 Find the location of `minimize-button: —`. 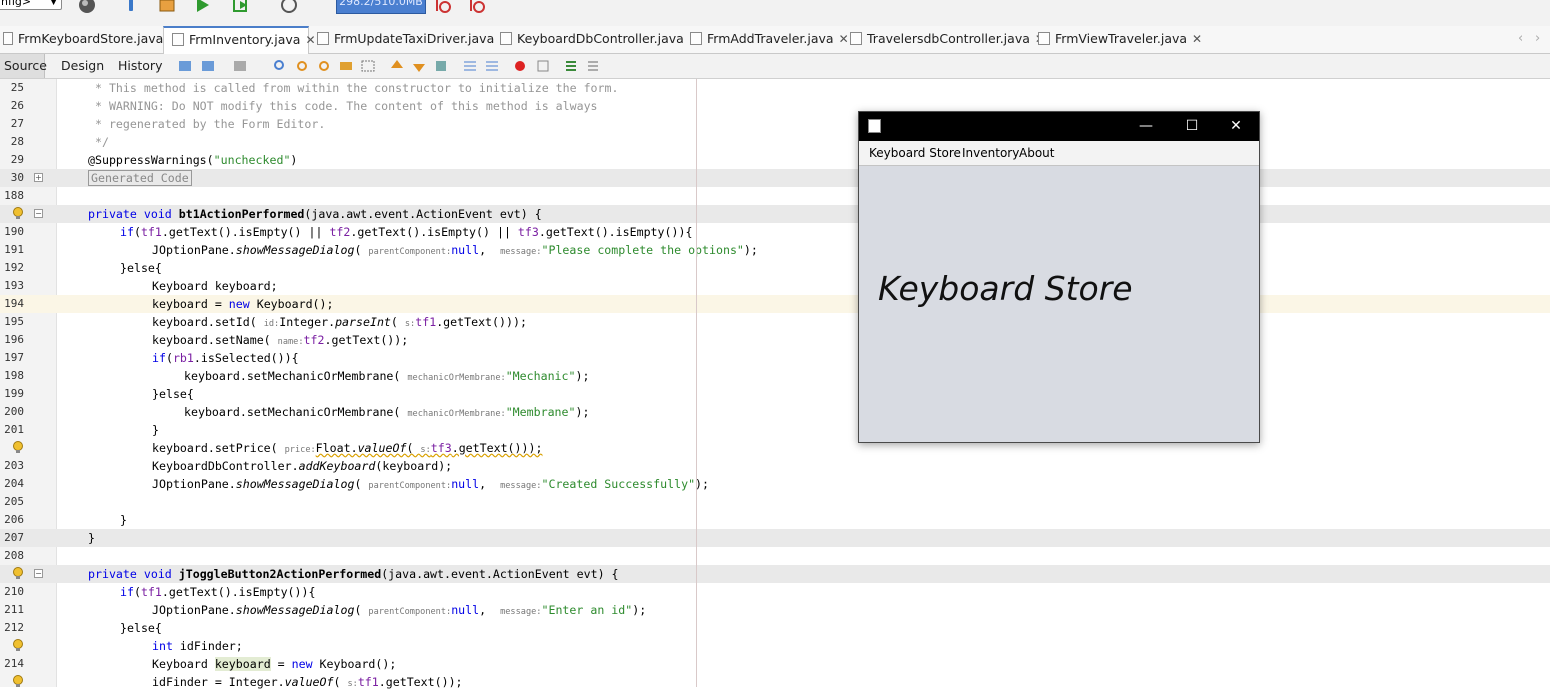

minimize-button: — is located at coordinates (1146, 126).